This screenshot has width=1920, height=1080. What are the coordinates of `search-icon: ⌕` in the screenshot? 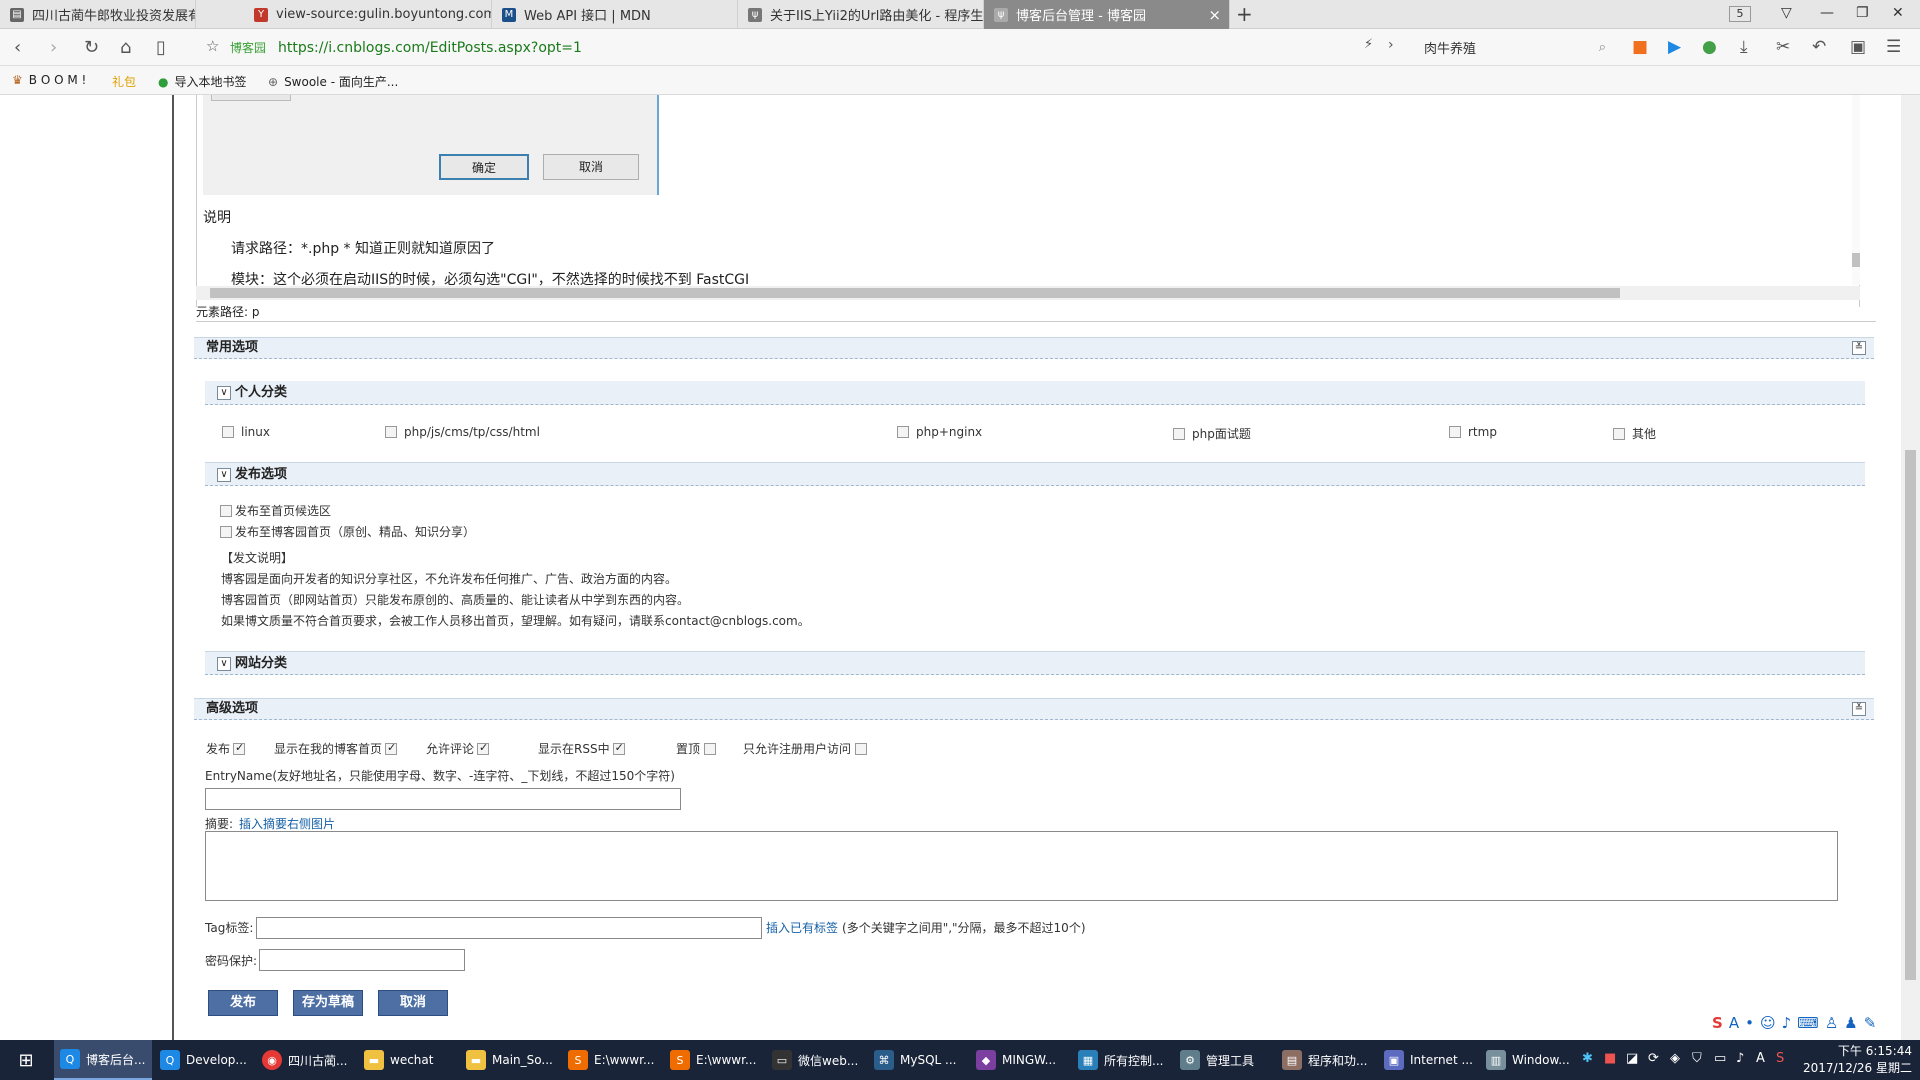 It's located at (1602, 47).